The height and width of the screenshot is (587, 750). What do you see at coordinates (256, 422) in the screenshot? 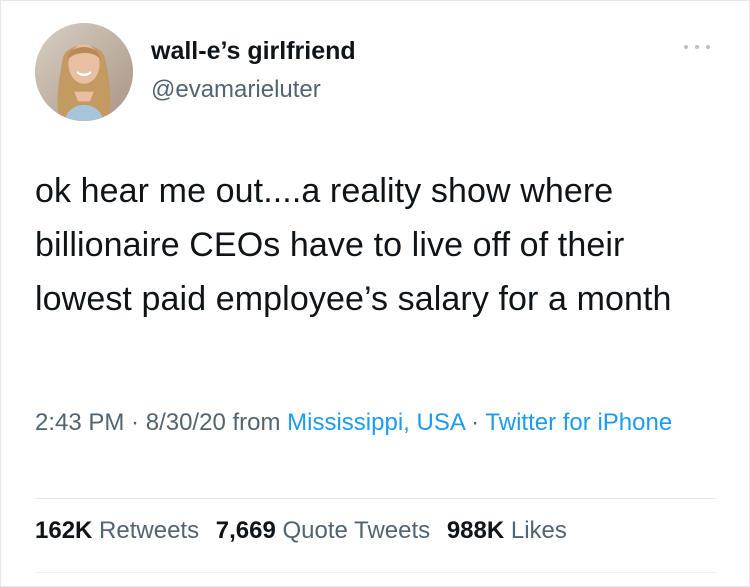
I see `from-label: from` at bounding box center [256, 422].